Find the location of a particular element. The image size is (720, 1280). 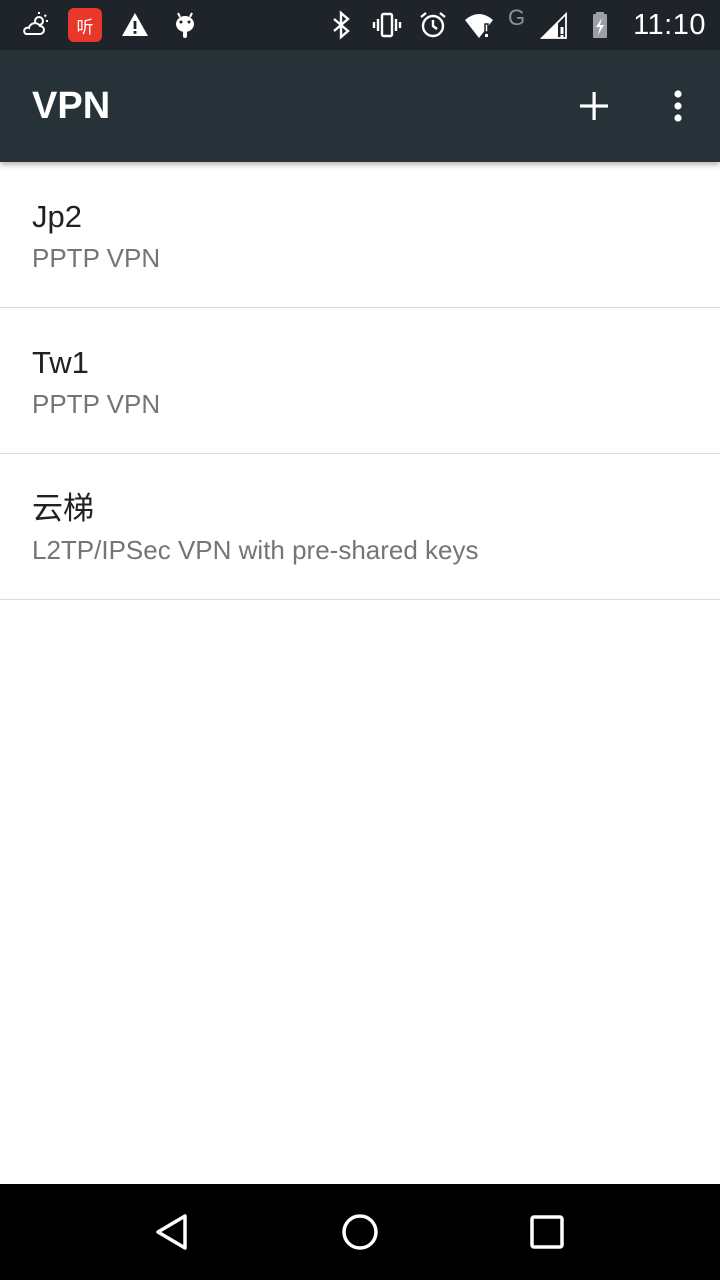

recents-icon is located at coordinates (546, 1232).